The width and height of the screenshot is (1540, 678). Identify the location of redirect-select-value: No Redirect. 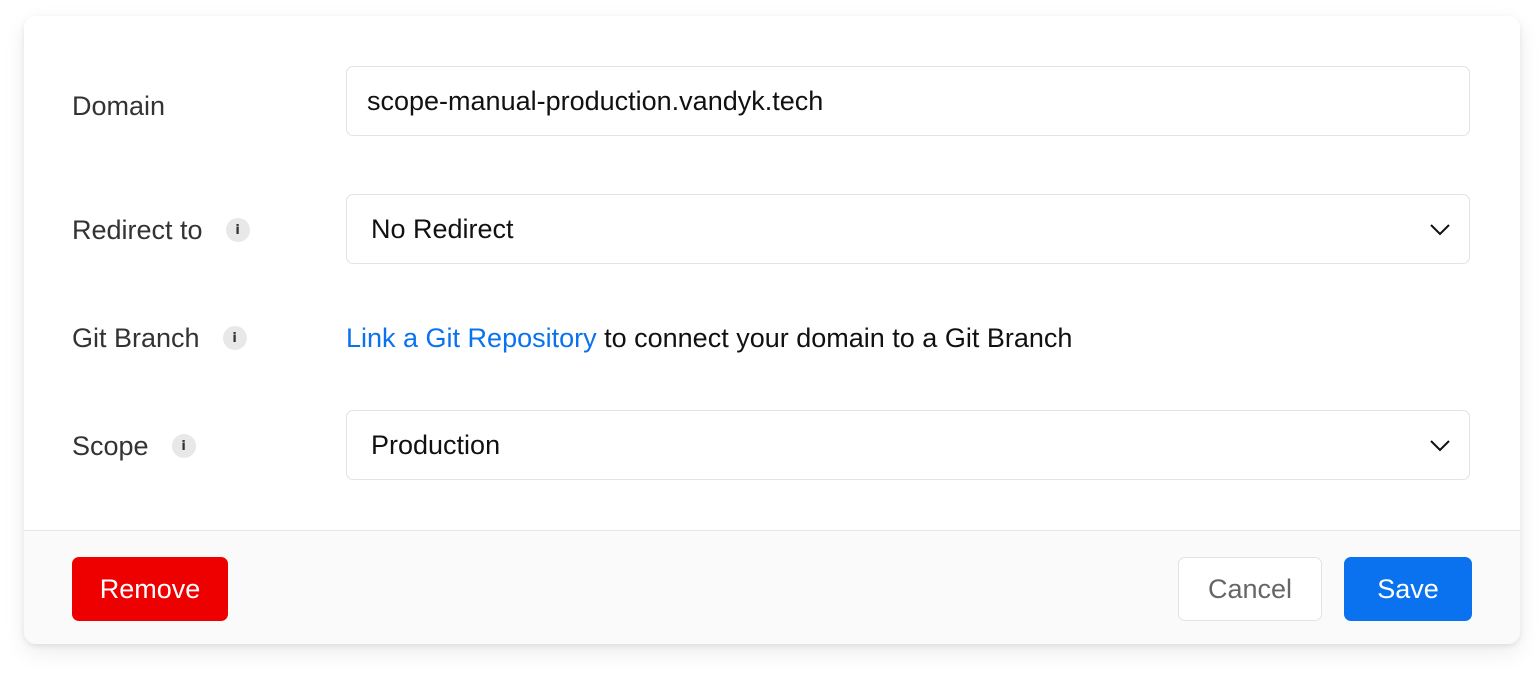
(442, 228).